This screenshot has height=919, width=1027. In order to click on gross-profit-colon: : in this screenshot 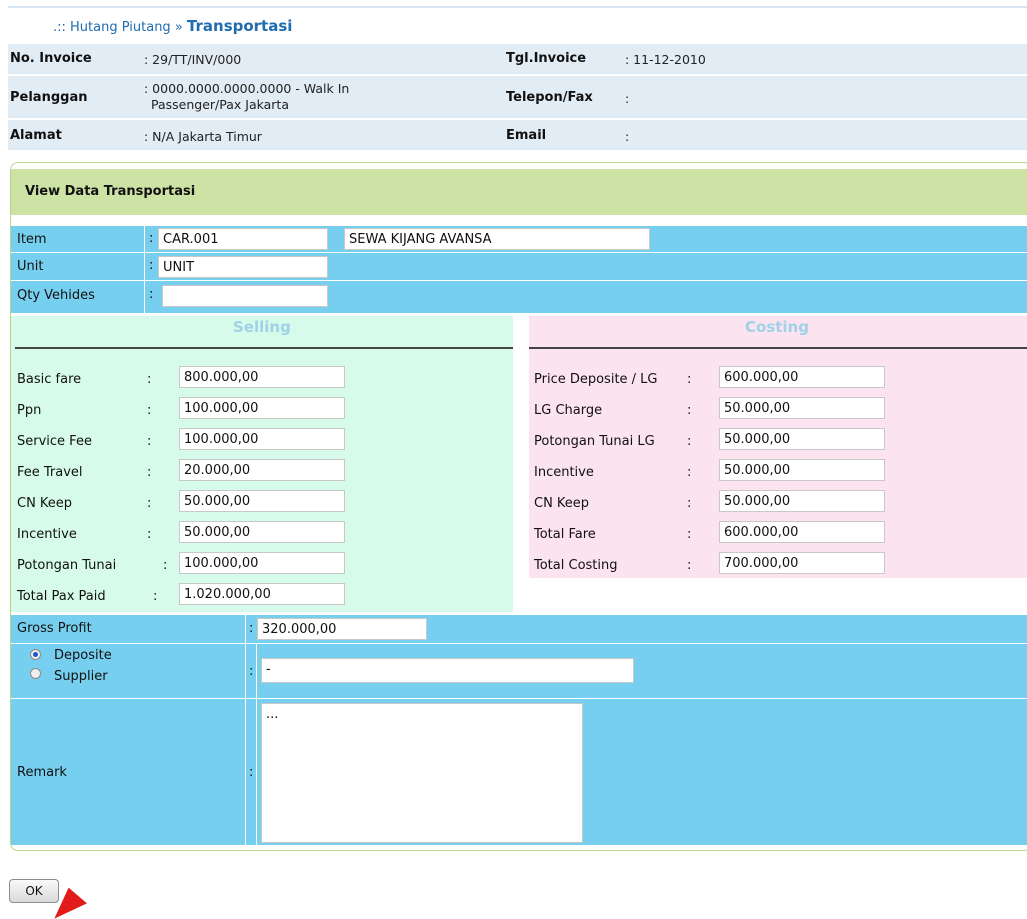, I will do `click(251, 628)`.